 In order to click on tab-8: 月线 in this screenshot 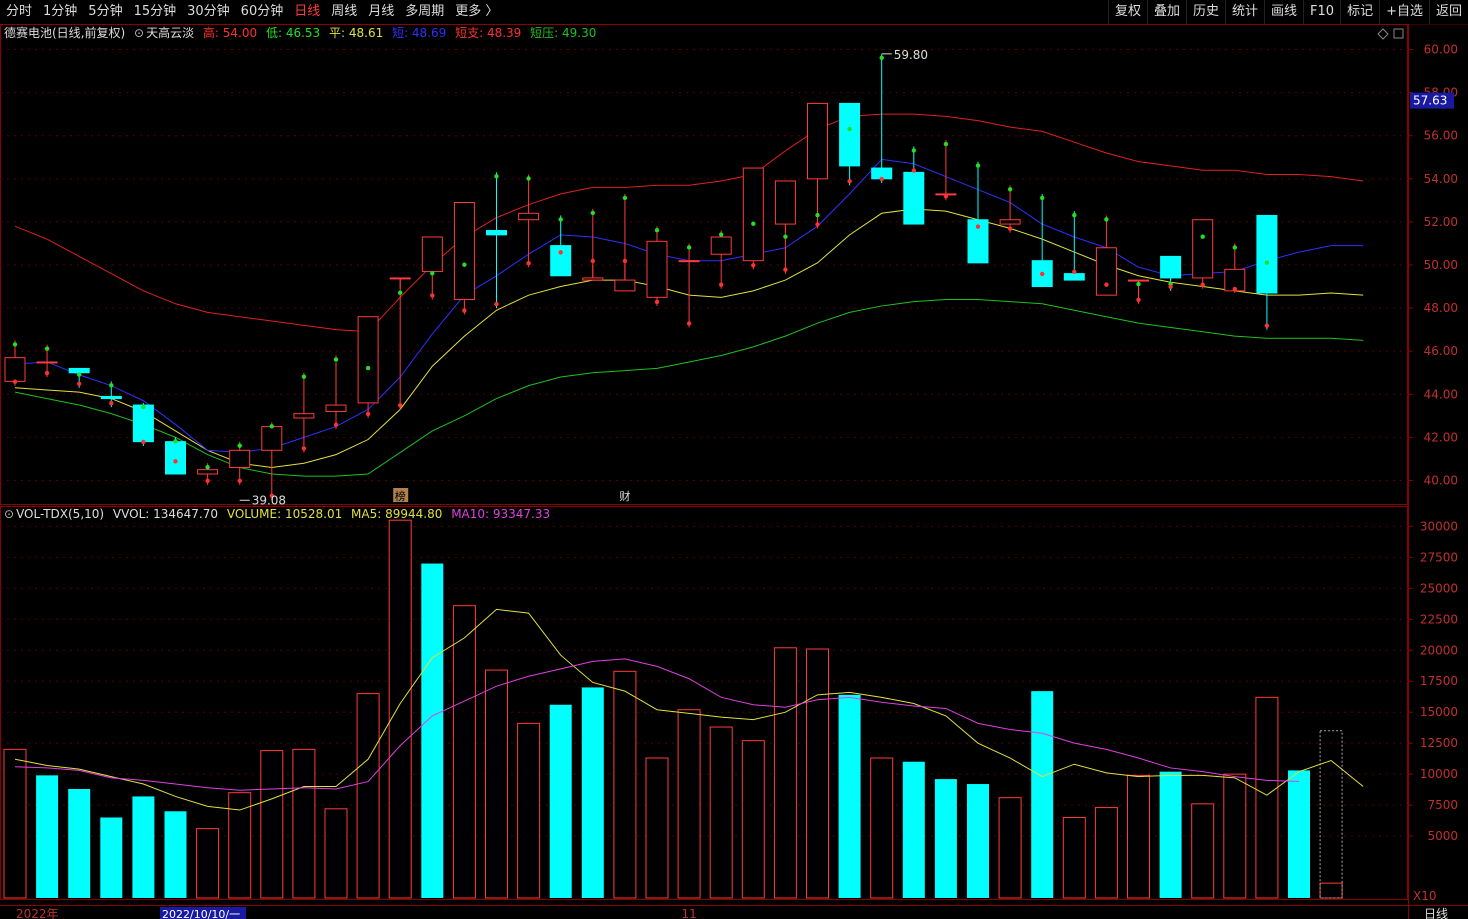, I will do `click(380, 12)`.